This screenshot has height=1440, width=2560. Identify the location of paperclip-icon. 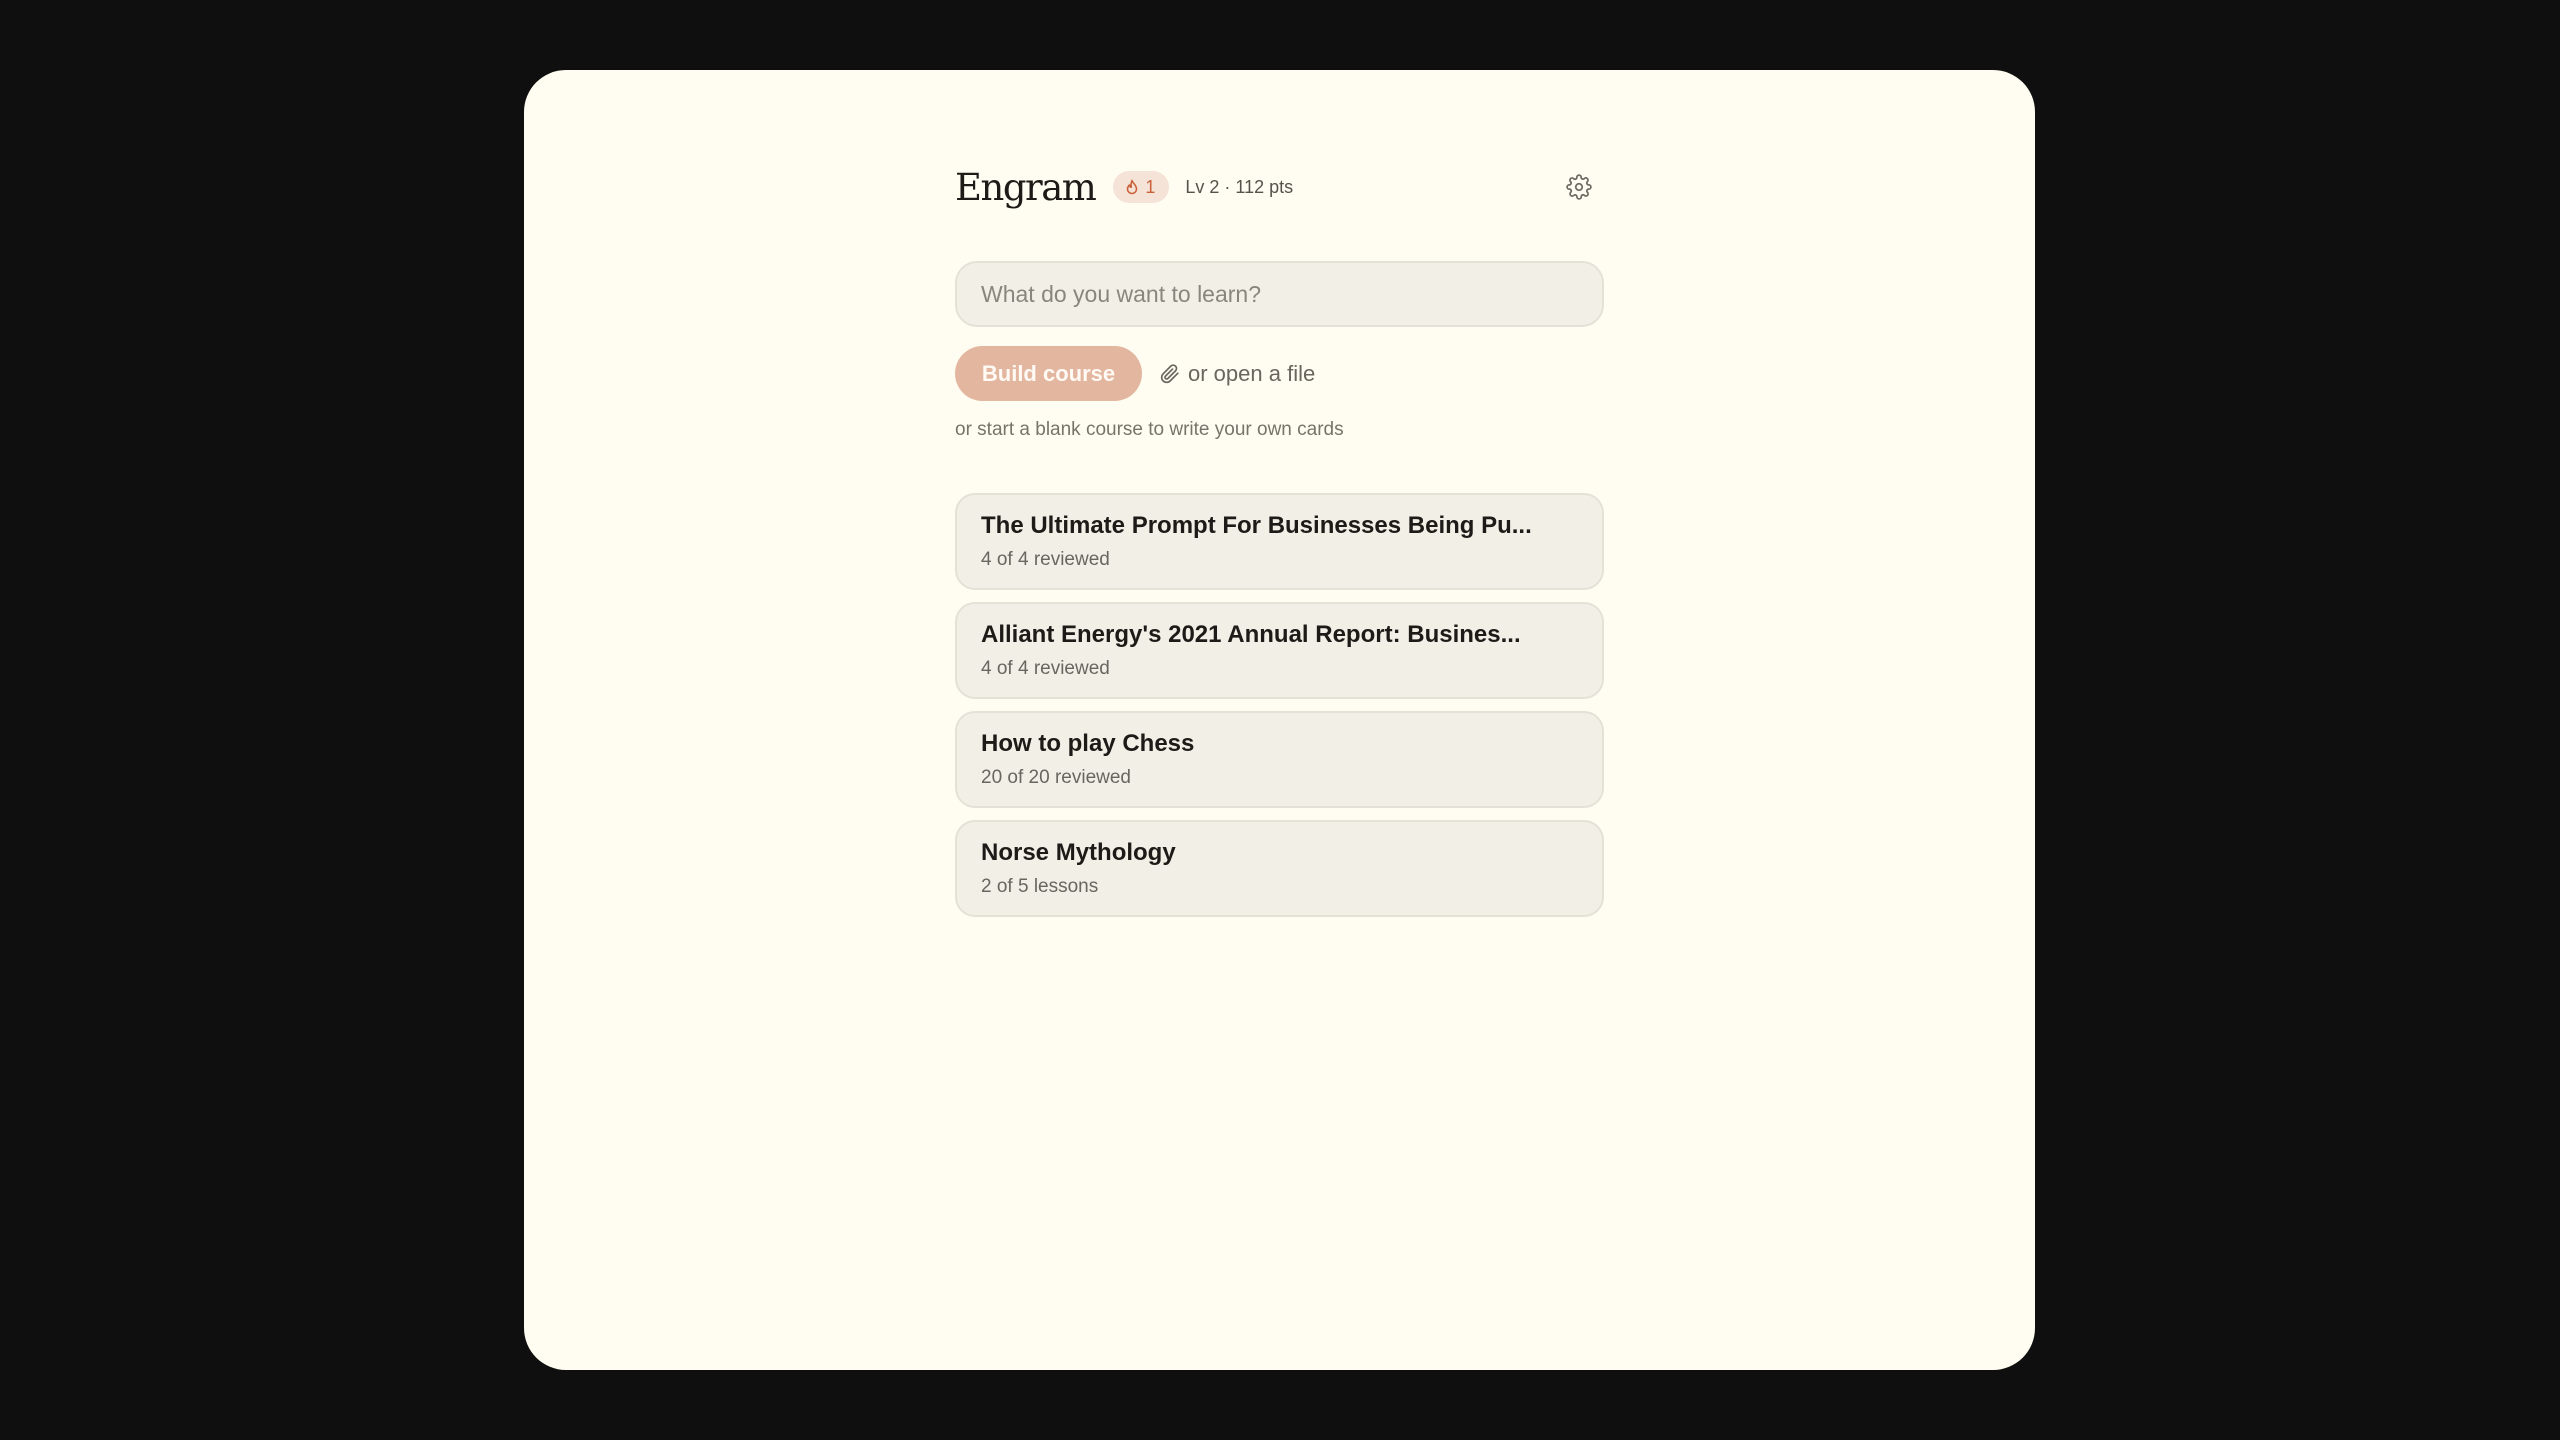
(1169, 373).